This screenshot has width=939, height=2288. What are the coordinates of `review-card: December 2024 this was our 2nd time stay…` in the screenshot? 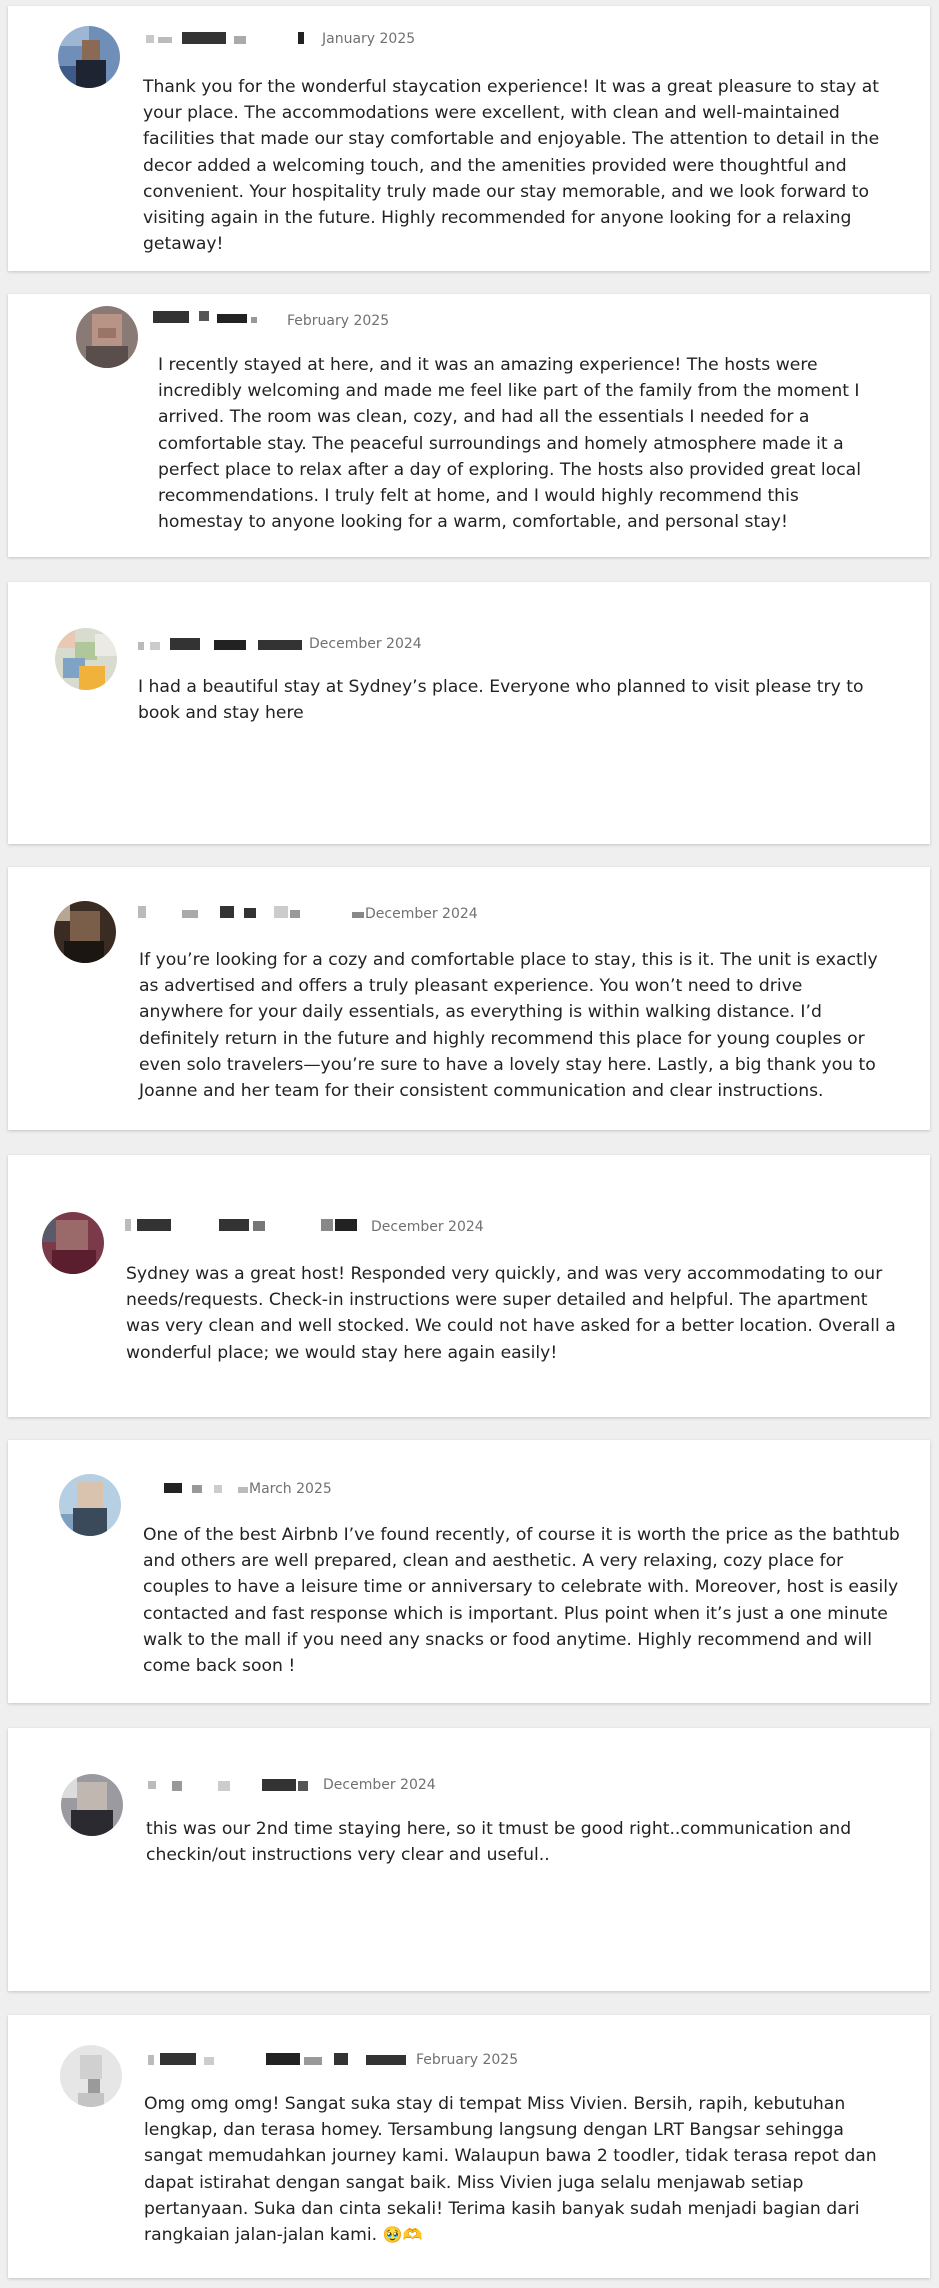 It's located at (469, 1859).